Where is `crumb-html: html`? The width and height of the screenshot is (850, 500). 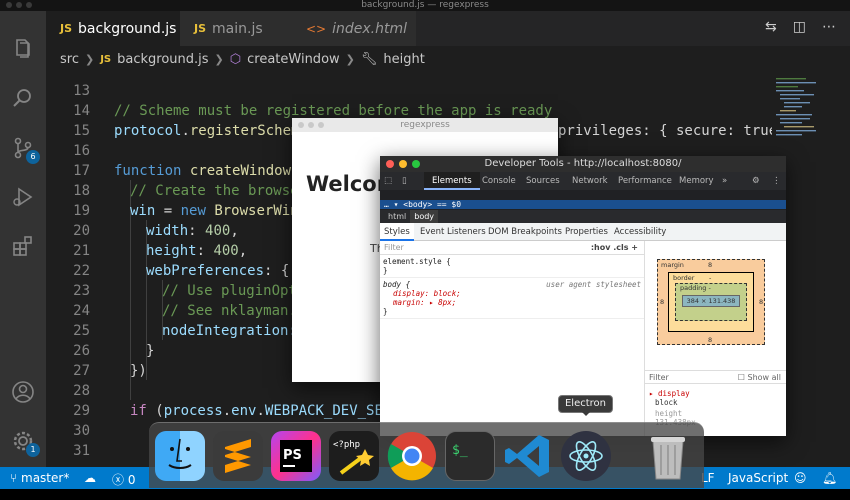 crumb-html: html is located at coordinates (397, 216).